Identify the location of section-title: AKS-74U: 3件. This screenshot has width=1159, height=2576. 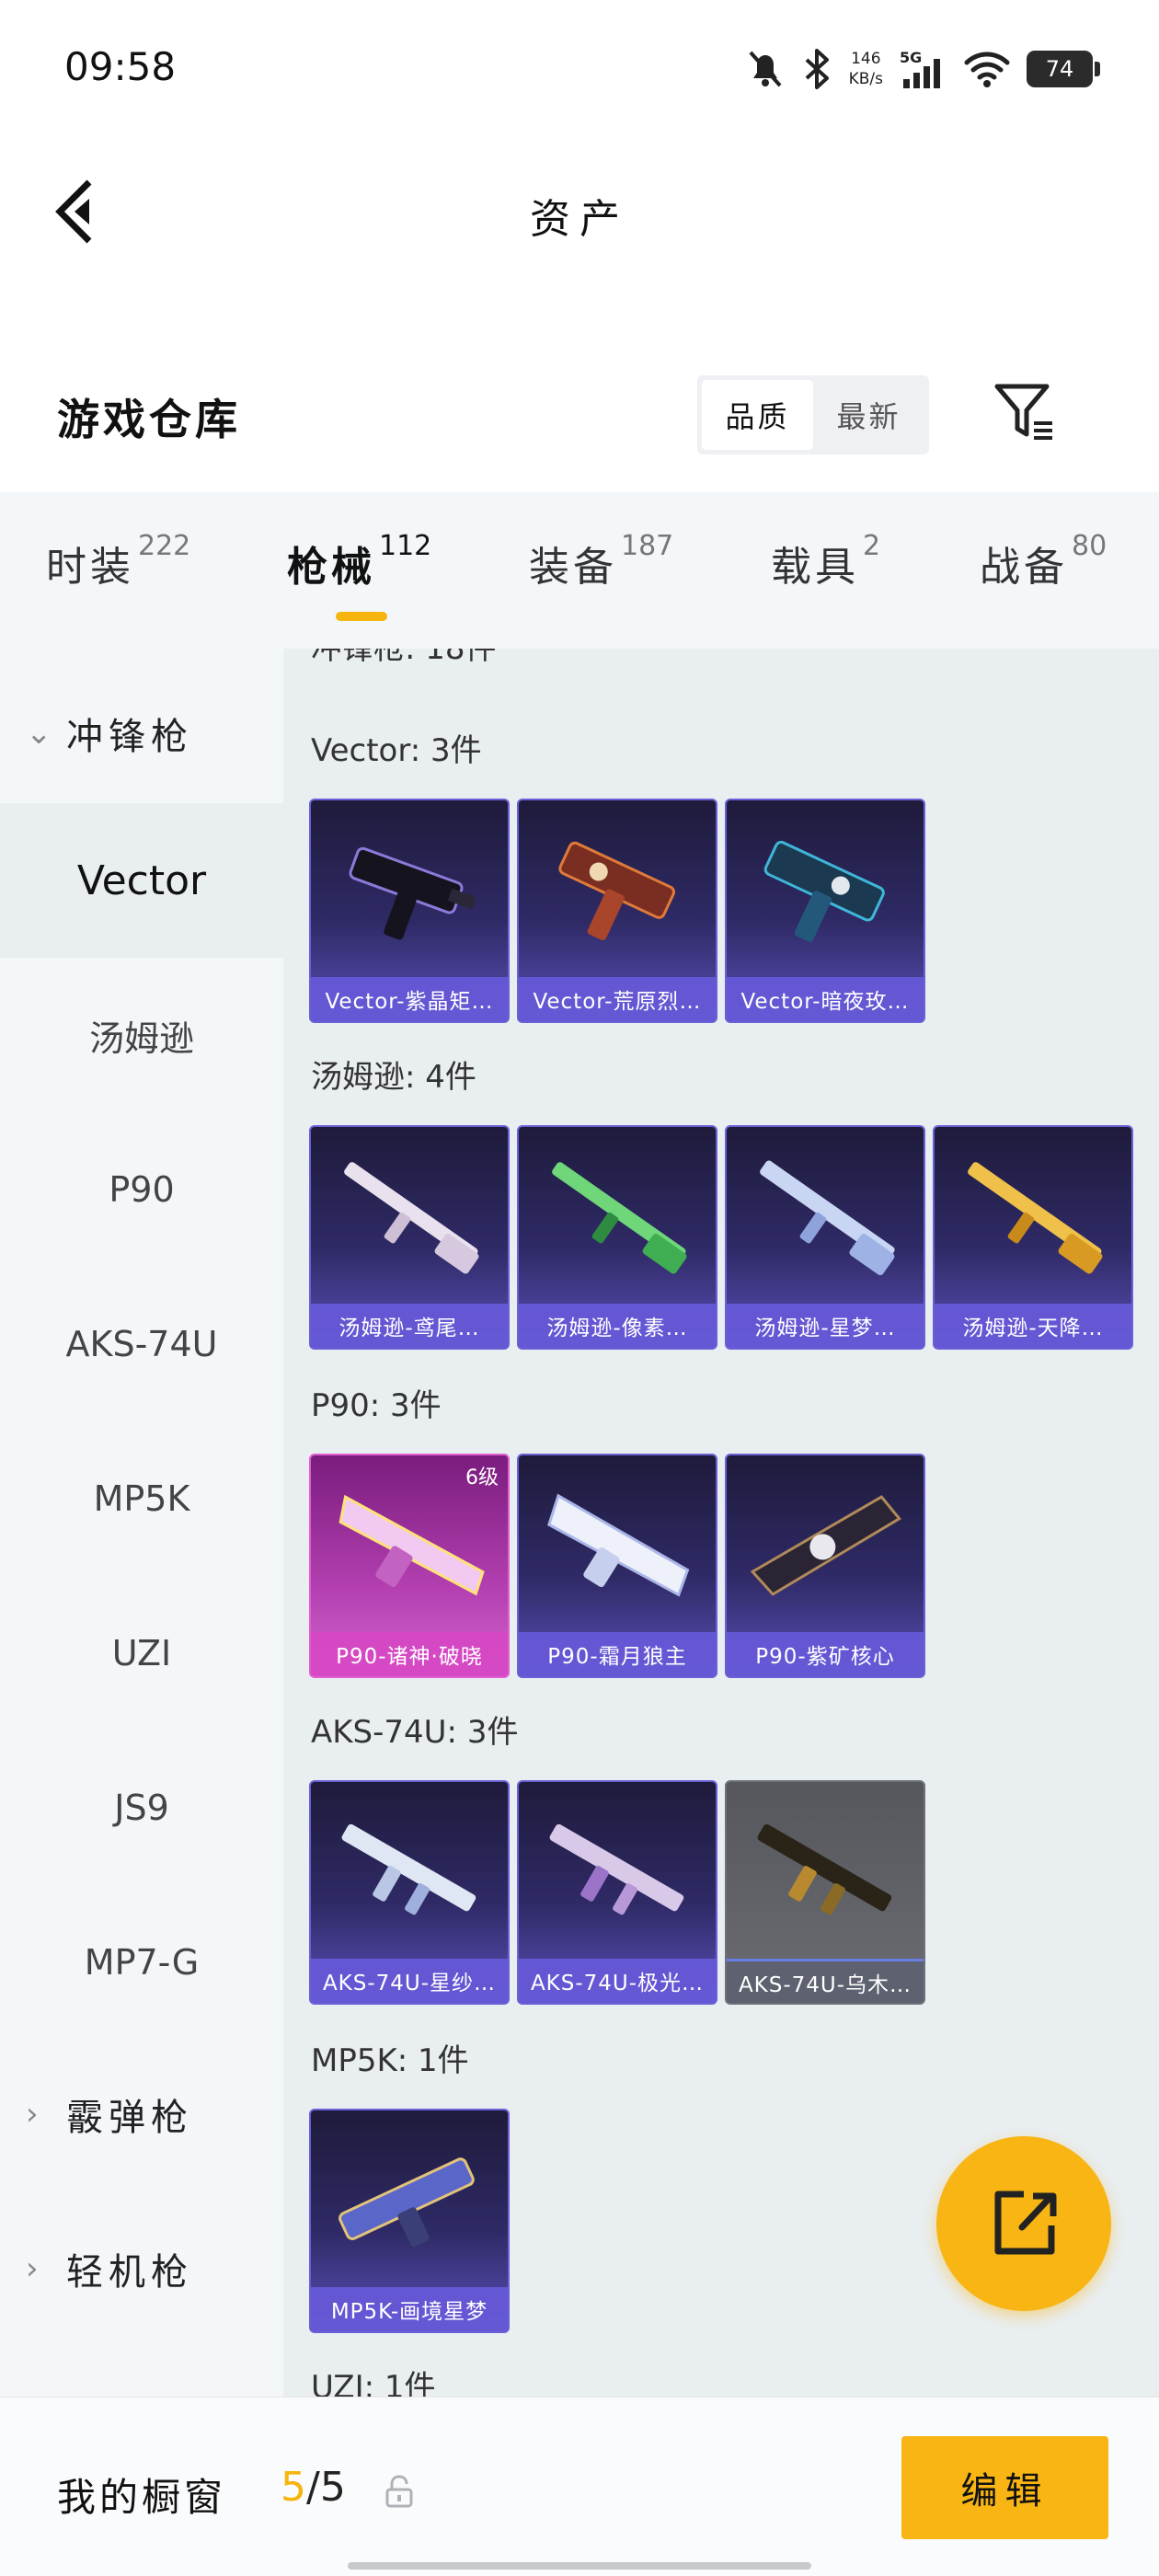
(415, 1732).